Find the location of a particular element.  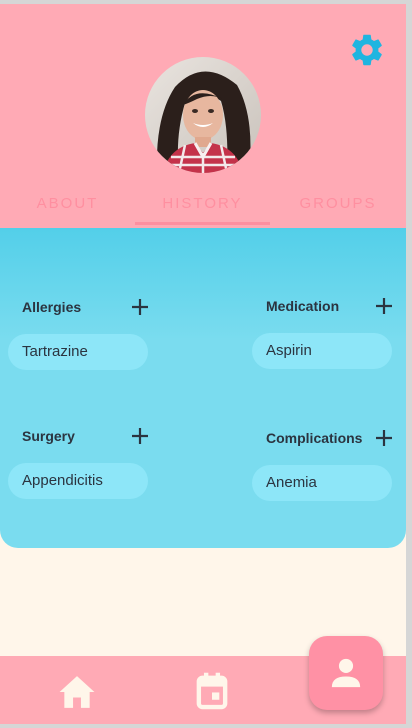

avatar is located at coordinates (203, 115).